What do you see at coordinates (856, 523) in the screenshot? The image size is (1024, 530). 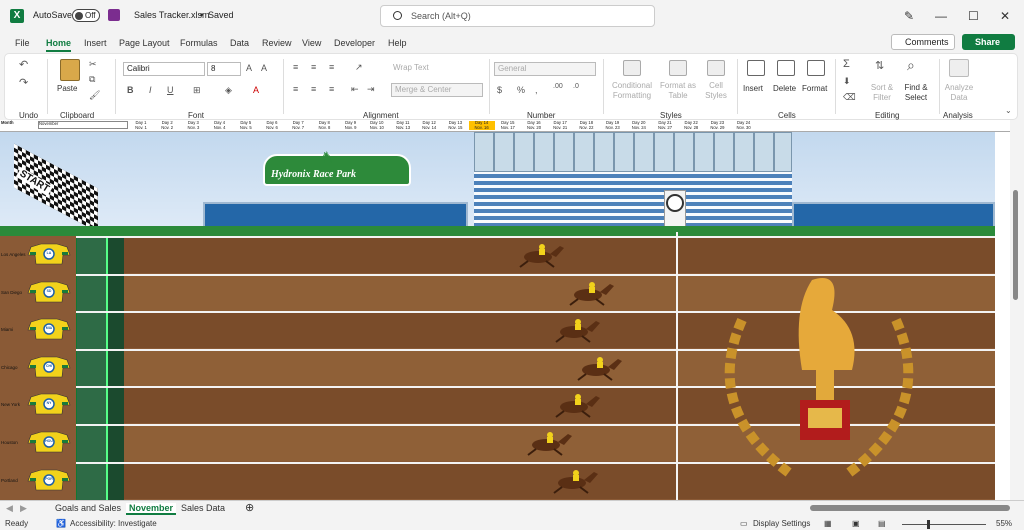 I see `page-layout-view-icon: ▣` at bounding box center [856, 523].